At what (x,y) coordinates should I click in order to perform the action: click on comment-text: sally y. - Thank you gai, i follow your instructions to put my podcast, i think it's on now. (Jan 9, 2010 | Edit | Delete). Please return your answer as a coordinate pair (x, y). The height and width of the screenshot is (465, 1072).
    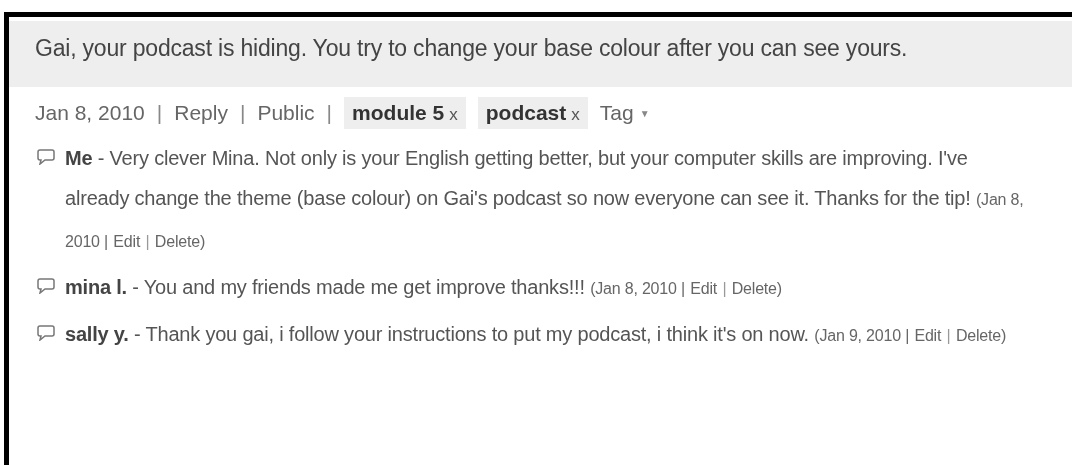
    Looking at the image, I should click on (536, 334).